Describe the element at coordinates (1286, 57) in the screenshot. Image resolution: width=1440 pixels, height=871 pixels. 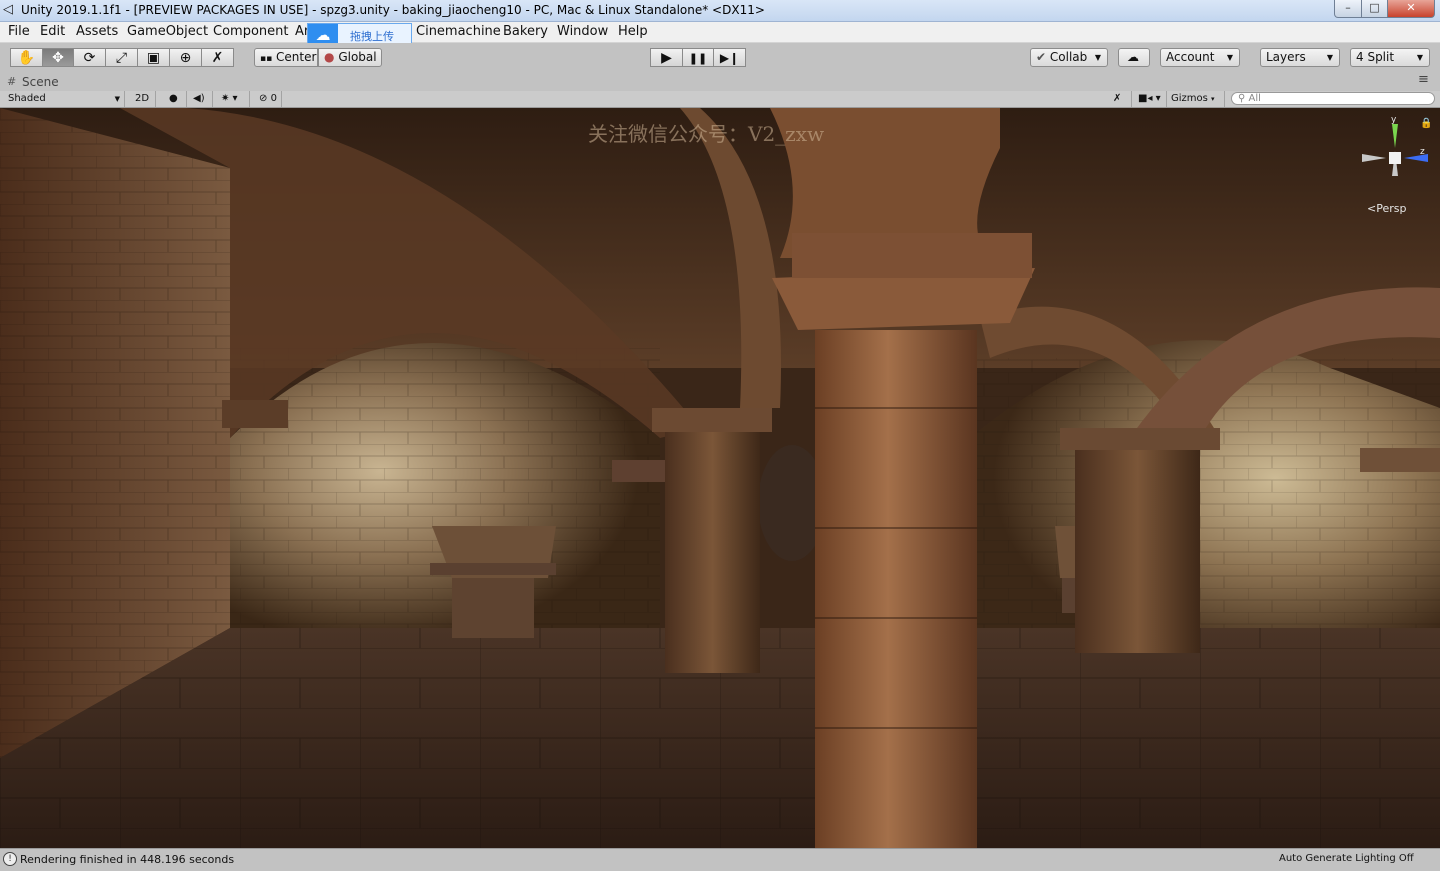
I see `layers-label: Layers` at that location.